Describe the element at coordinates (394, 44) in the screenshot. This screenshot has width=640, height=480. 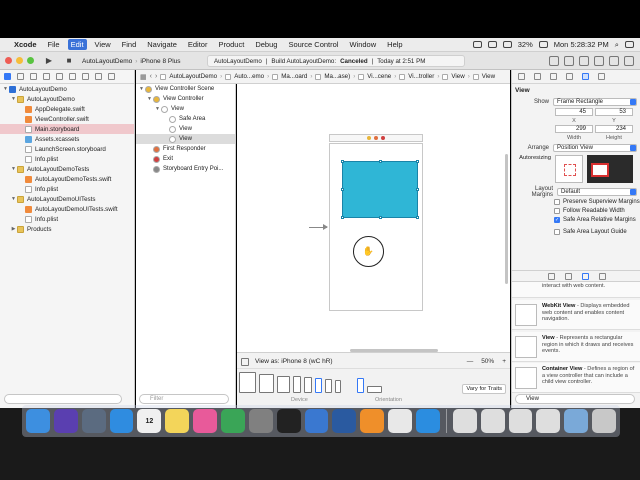
I see `menu-help: Help` at that location.